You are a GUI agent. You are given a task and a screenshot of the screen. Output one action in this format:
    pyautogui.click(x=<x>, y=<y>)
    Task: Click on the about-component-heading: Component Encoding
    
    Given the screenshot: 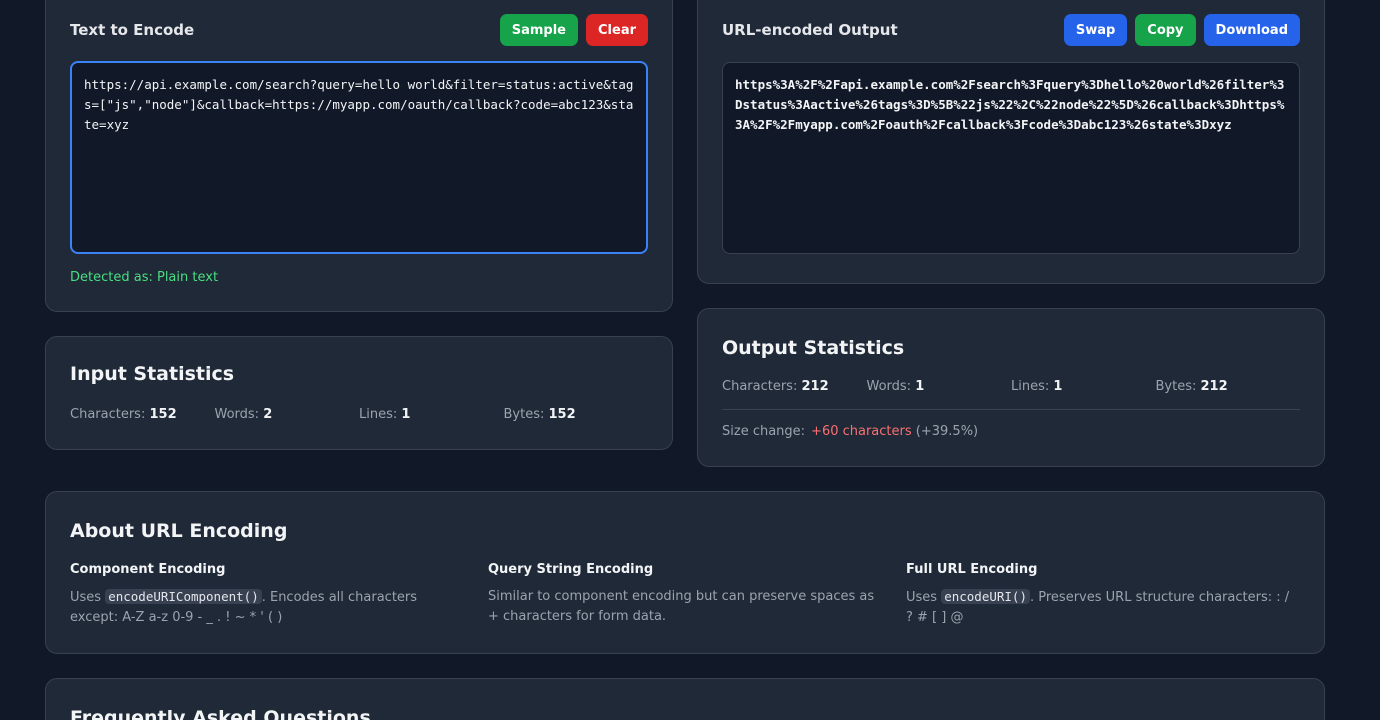 What is the action you would take?
    pyautogui.click(x=148, y=569)
    